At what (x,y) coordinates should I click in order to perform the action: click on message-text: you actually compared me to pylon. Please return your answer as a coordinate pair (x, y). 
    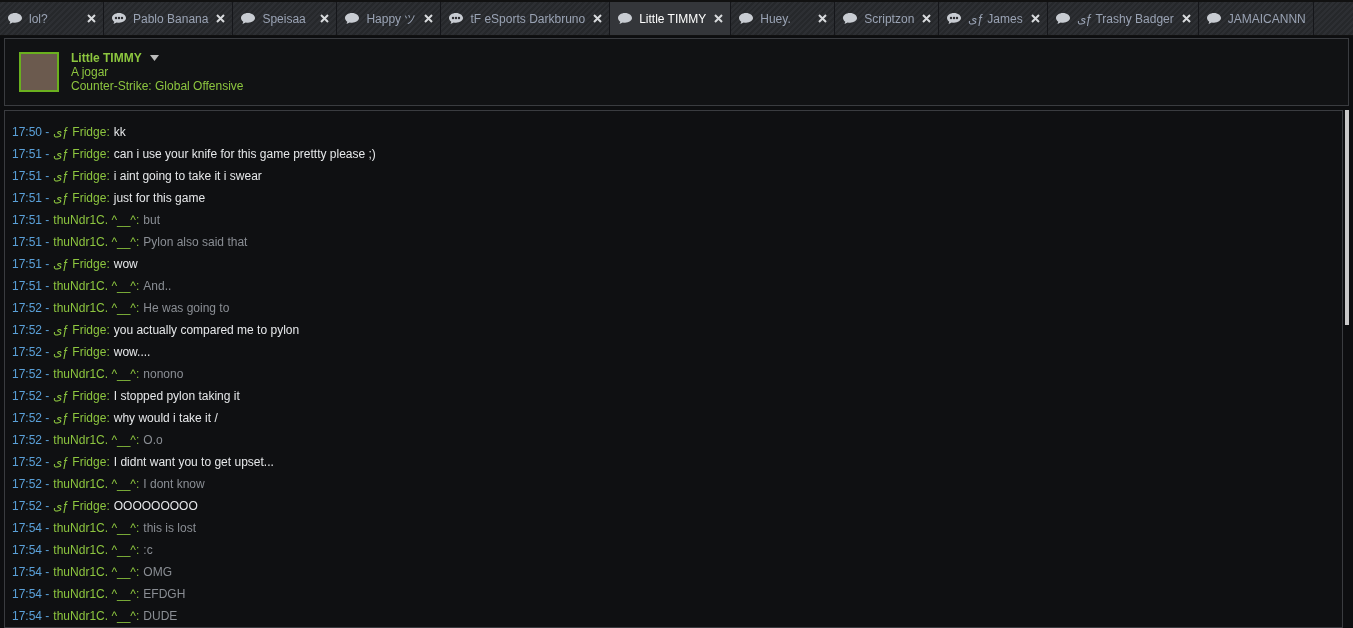
    Looking at the image, I should click on (206, 330).